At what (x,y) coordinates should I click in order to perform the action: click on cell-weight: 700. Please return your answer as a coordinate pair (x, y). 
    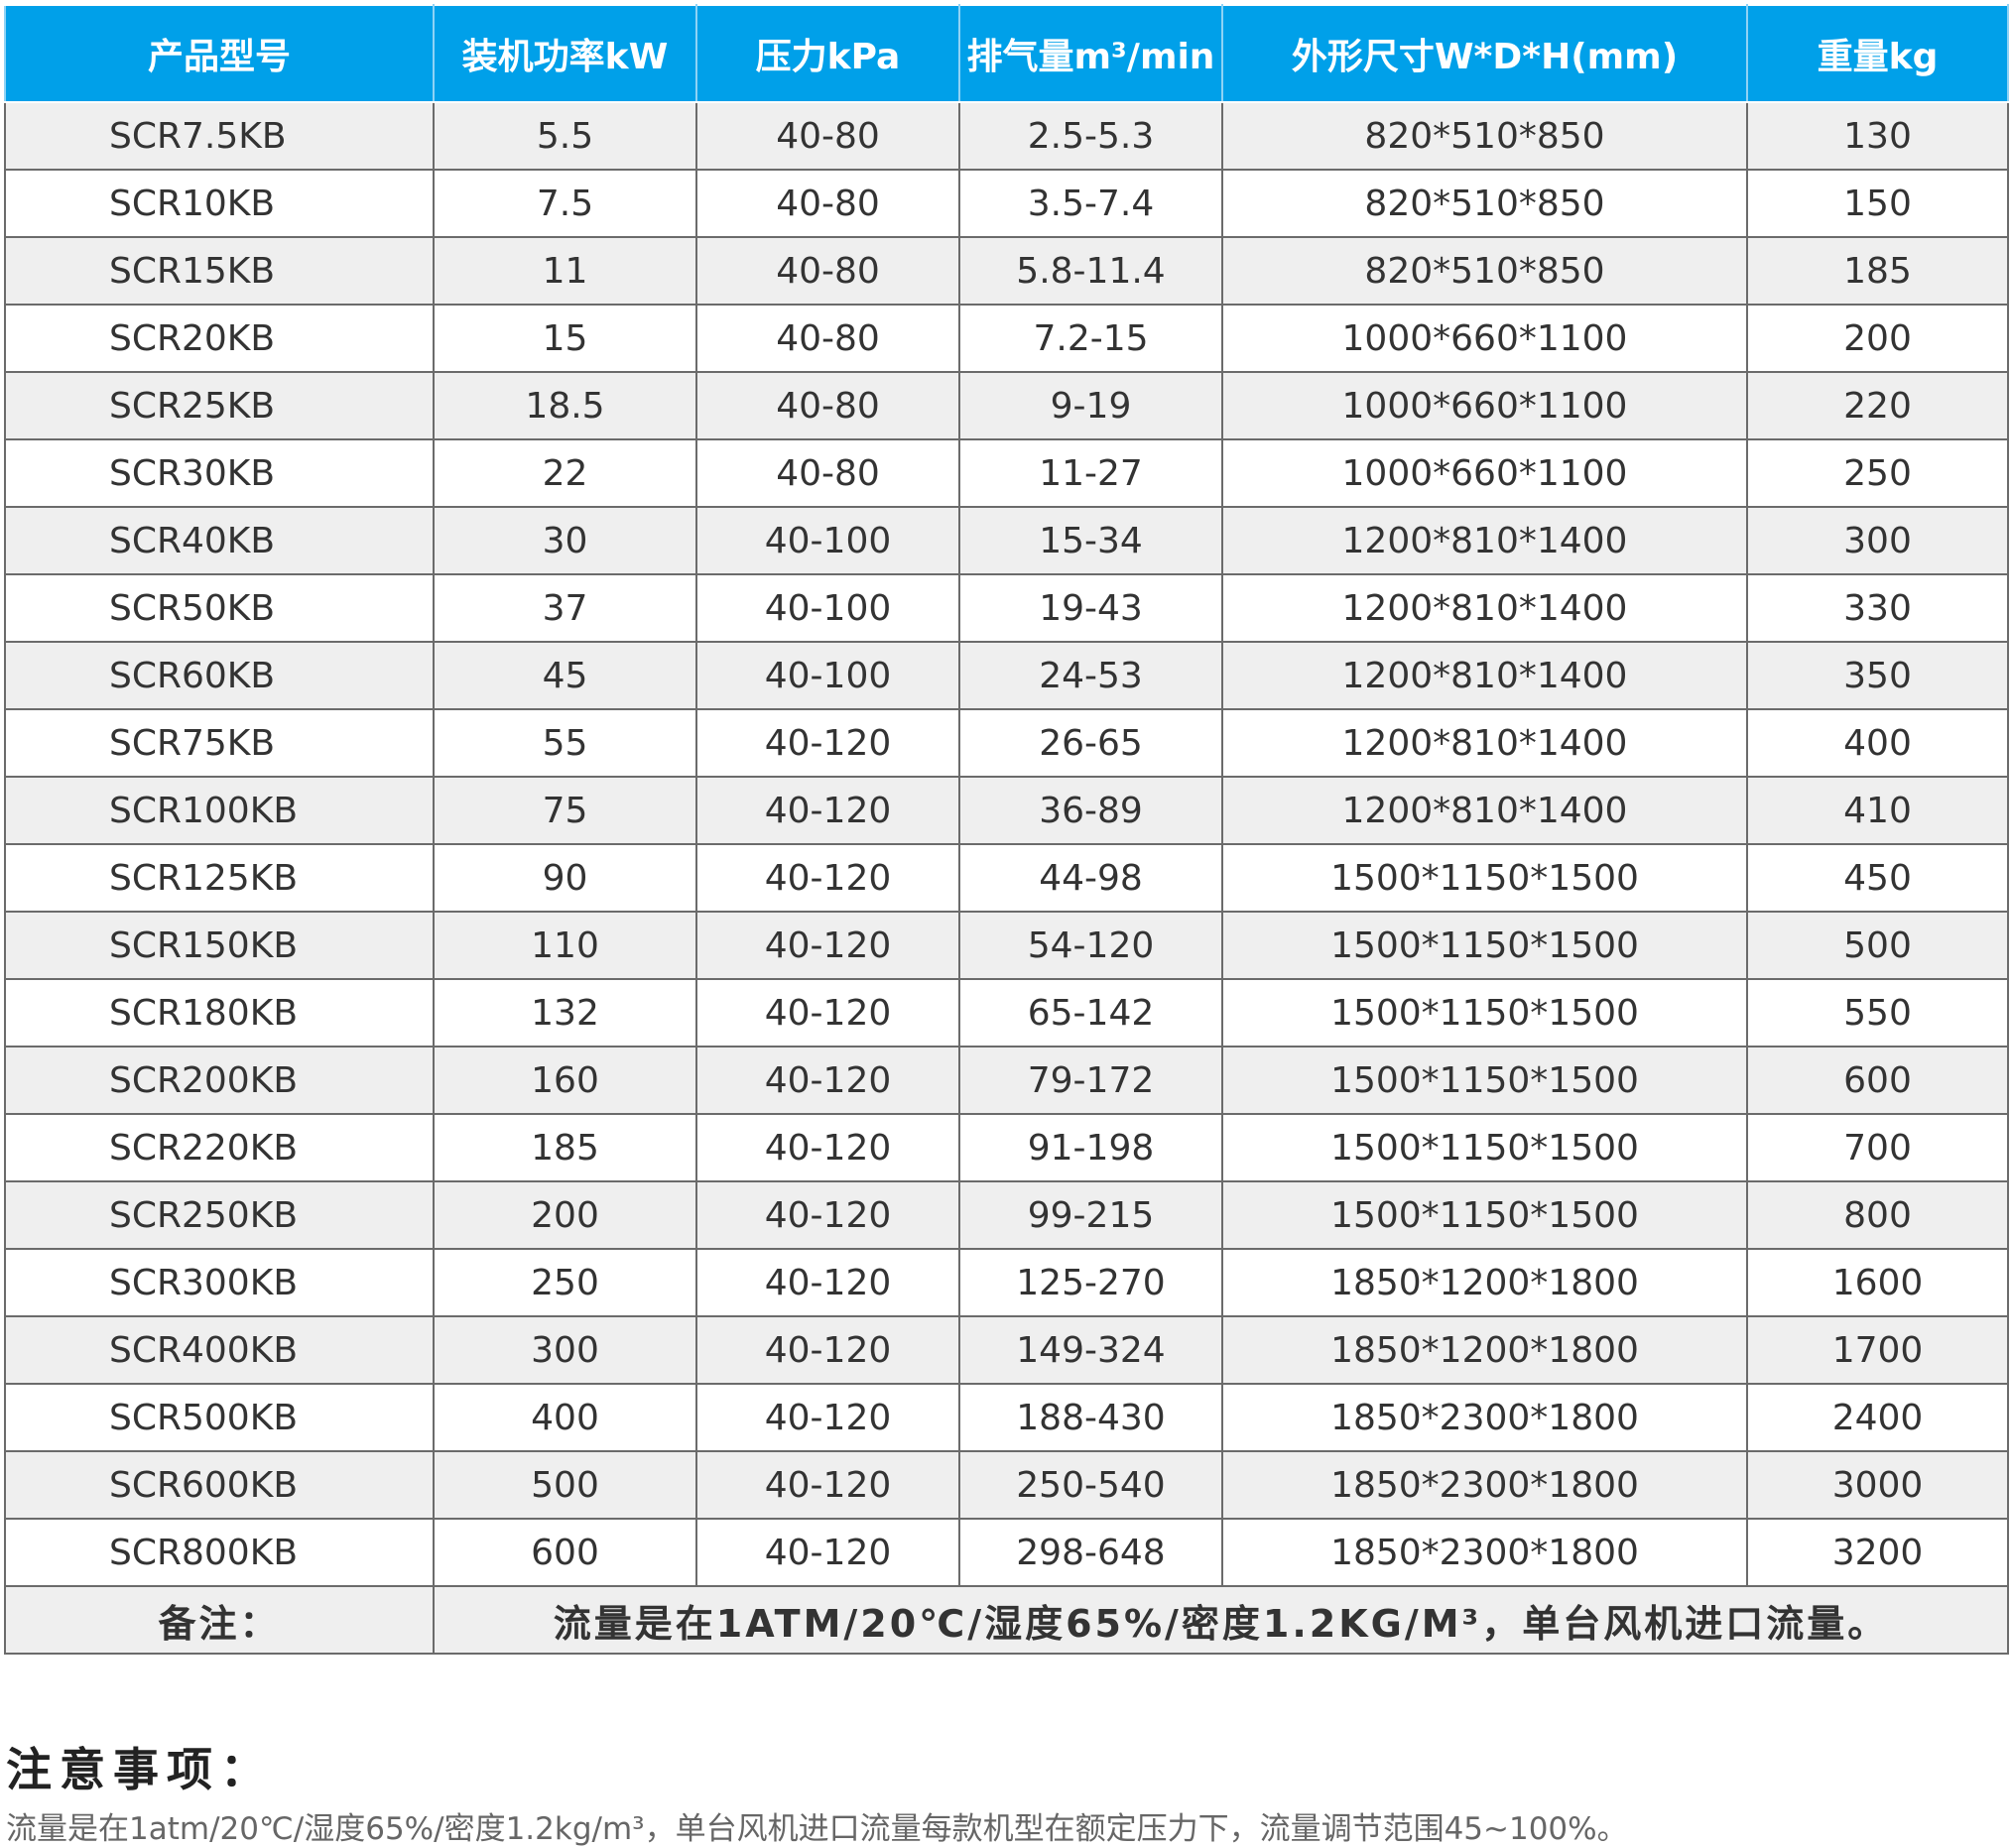
    Looking at the image, I should click on (1878, 1147).